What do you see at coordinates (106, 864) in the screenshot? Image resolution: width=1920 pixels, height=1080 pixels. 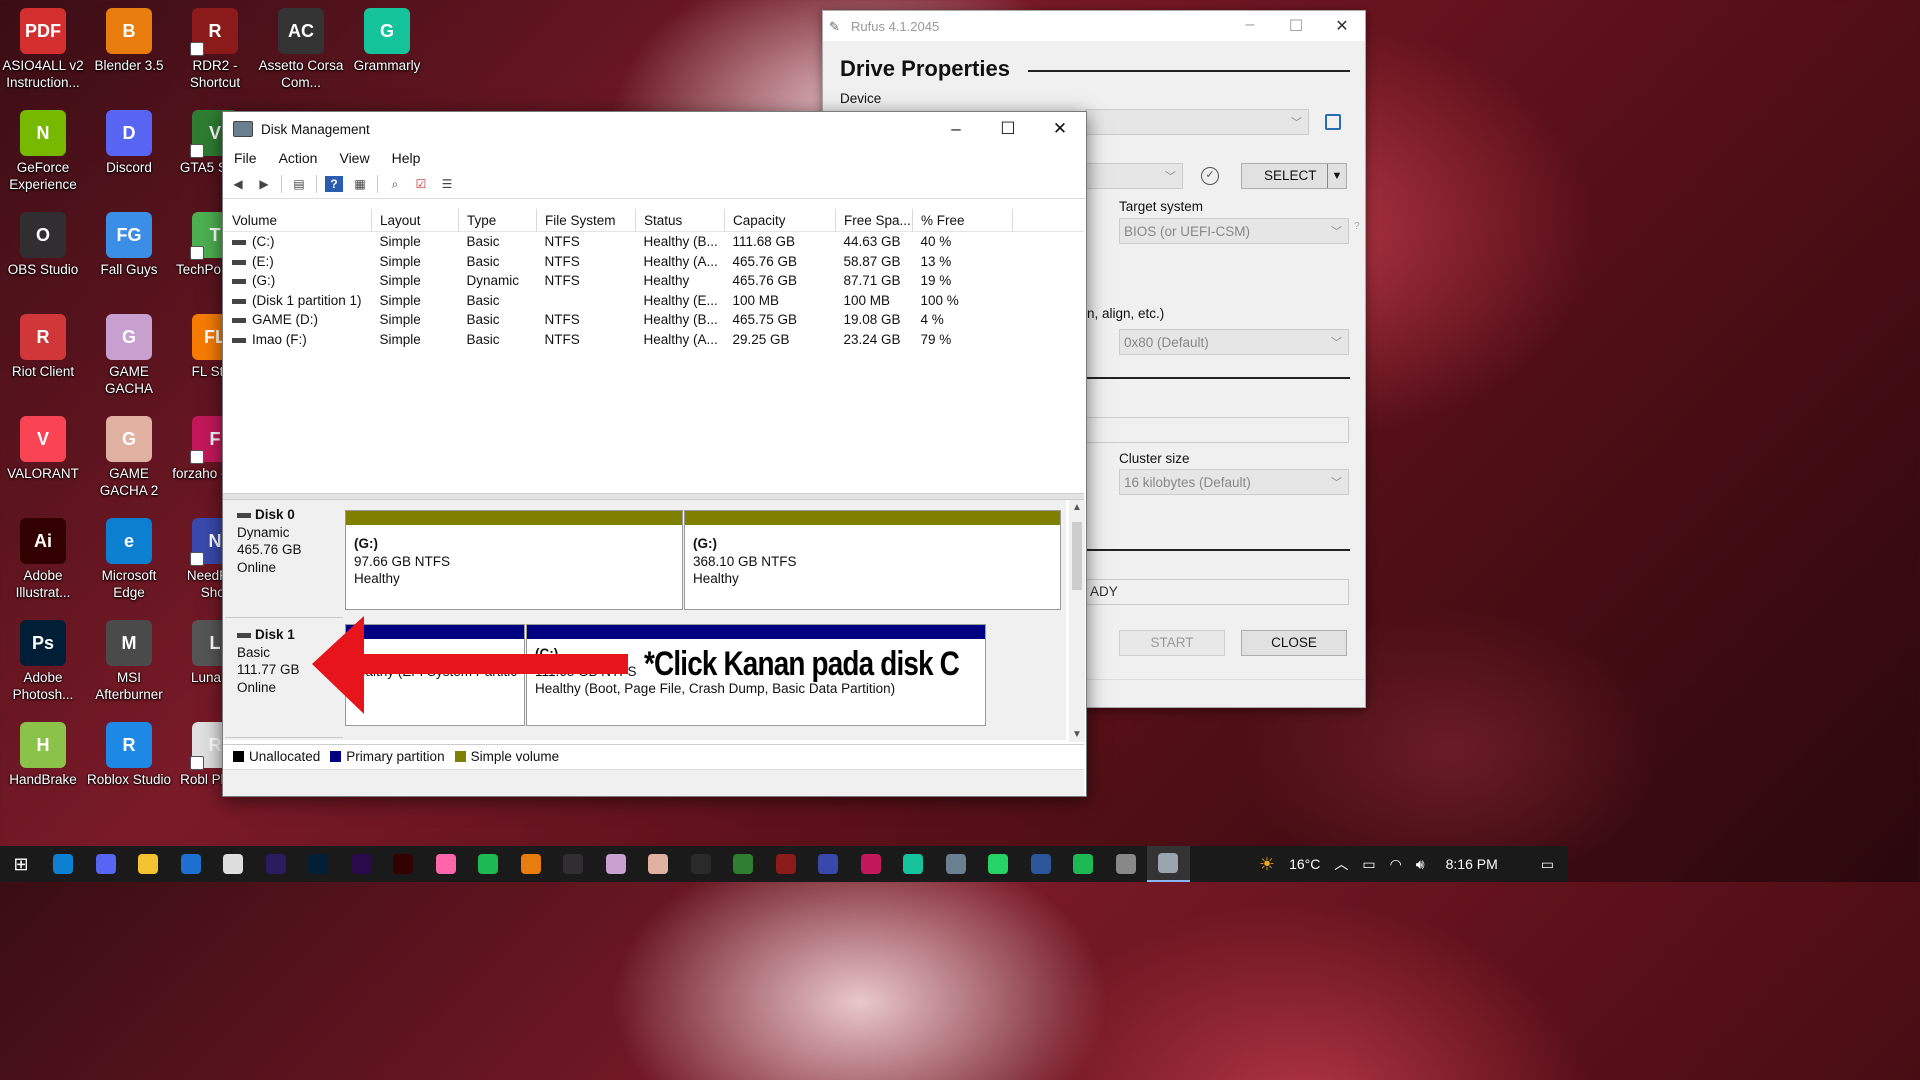 I see `taskbar-discord-button` at bounding box center [106, 864].